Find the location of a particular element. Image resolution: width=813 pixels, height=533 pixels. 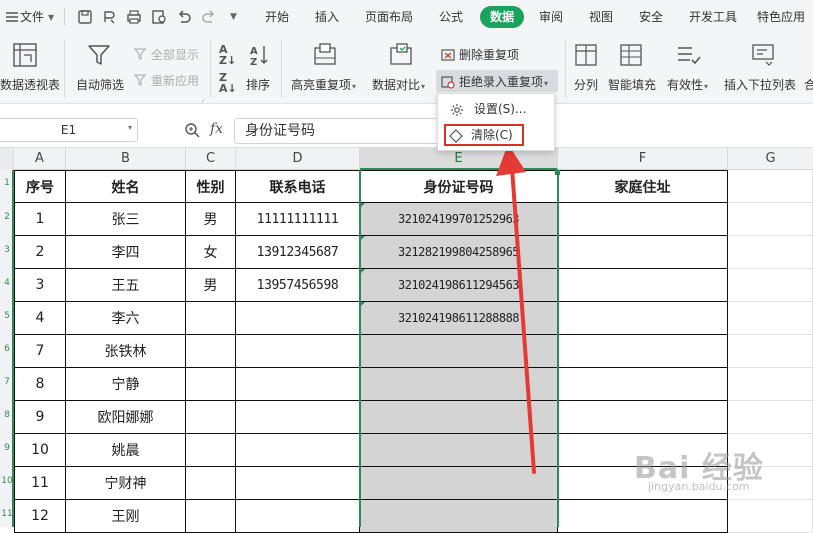

cell-seq: 4 is located at coordinates (40, 318).